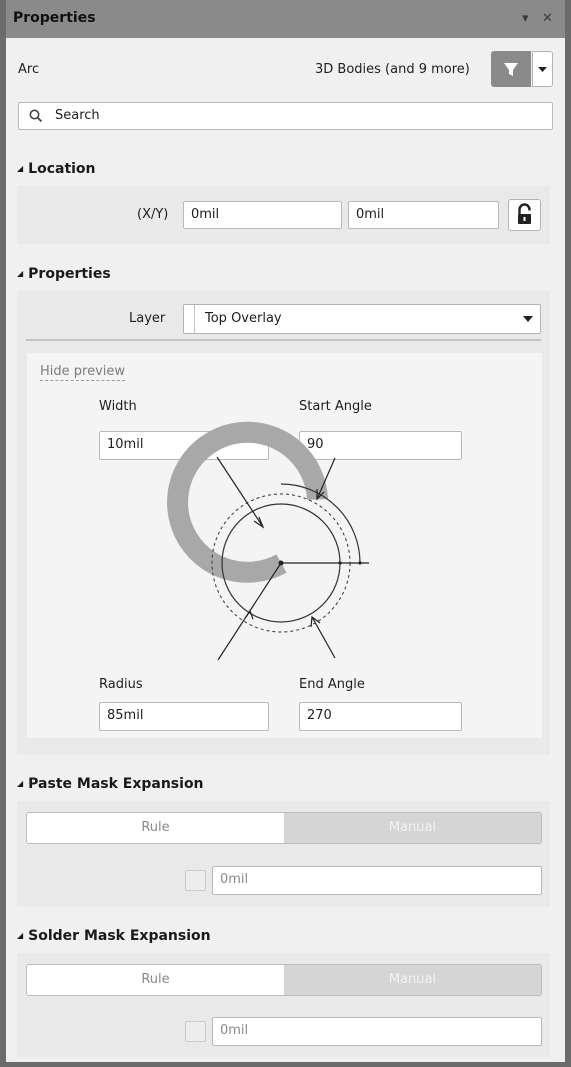 This screenshot has height=1067, width=571. What do you see at coordinates (69, 274) in the screenshot?
I see `properties-heading: Properties` at bounding box center [69, 274].